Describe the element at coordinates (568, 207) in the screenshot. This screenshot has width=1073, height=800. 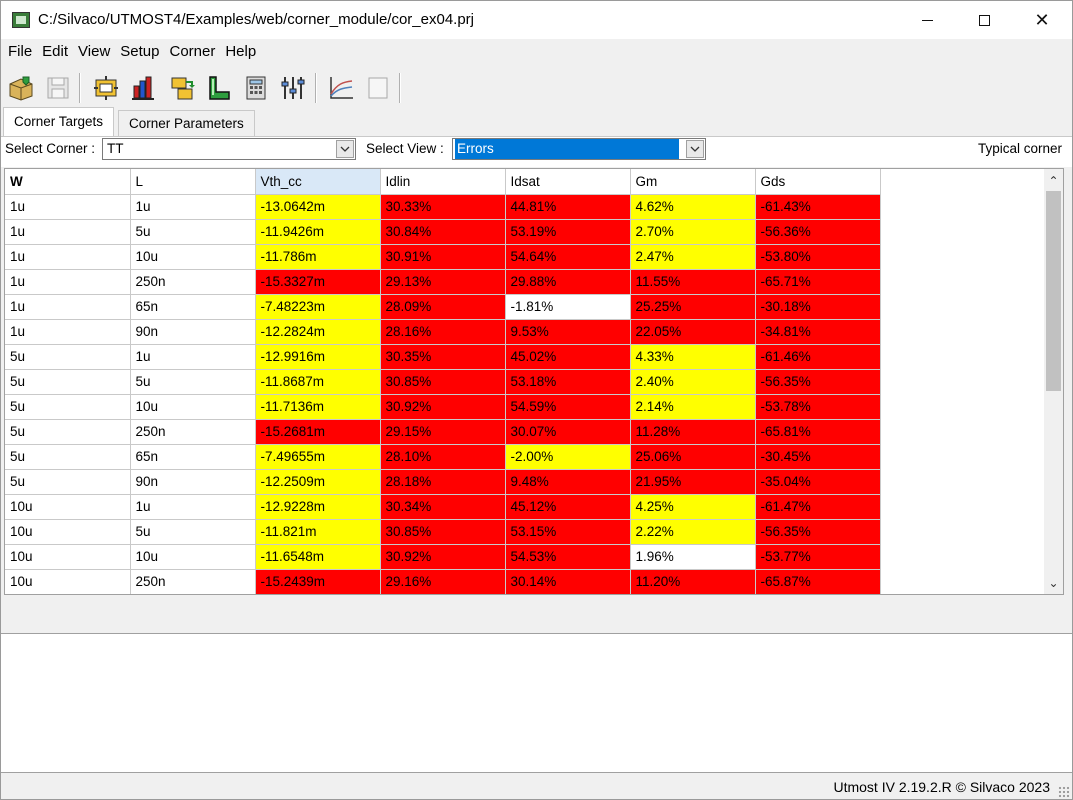
I see `cell-idsat: 44.81%` at that location.